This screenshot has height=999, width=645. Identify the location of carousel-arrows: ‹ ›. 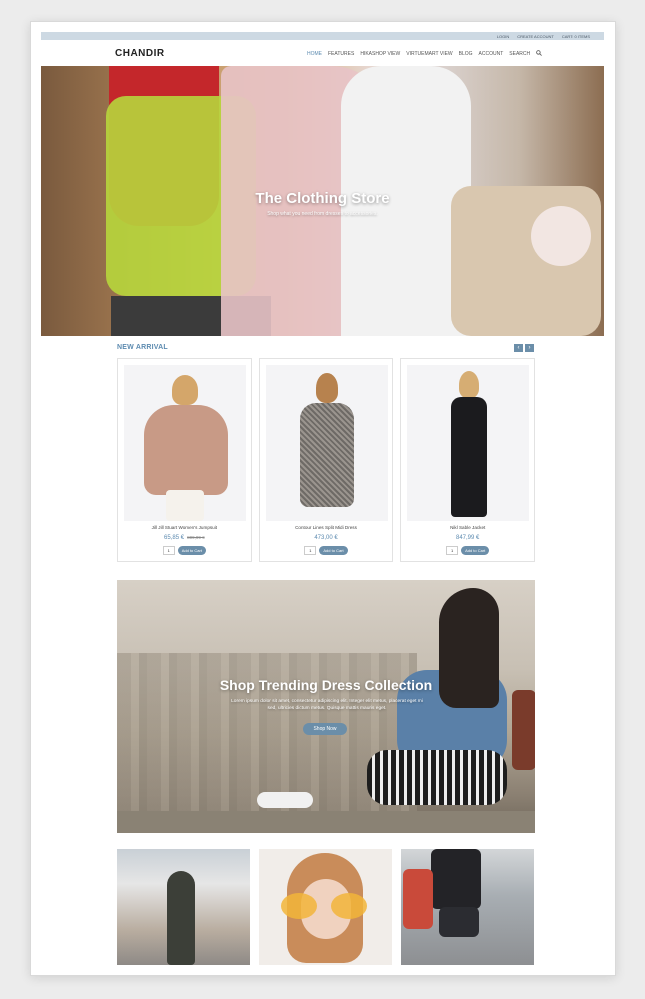
(524, 348).